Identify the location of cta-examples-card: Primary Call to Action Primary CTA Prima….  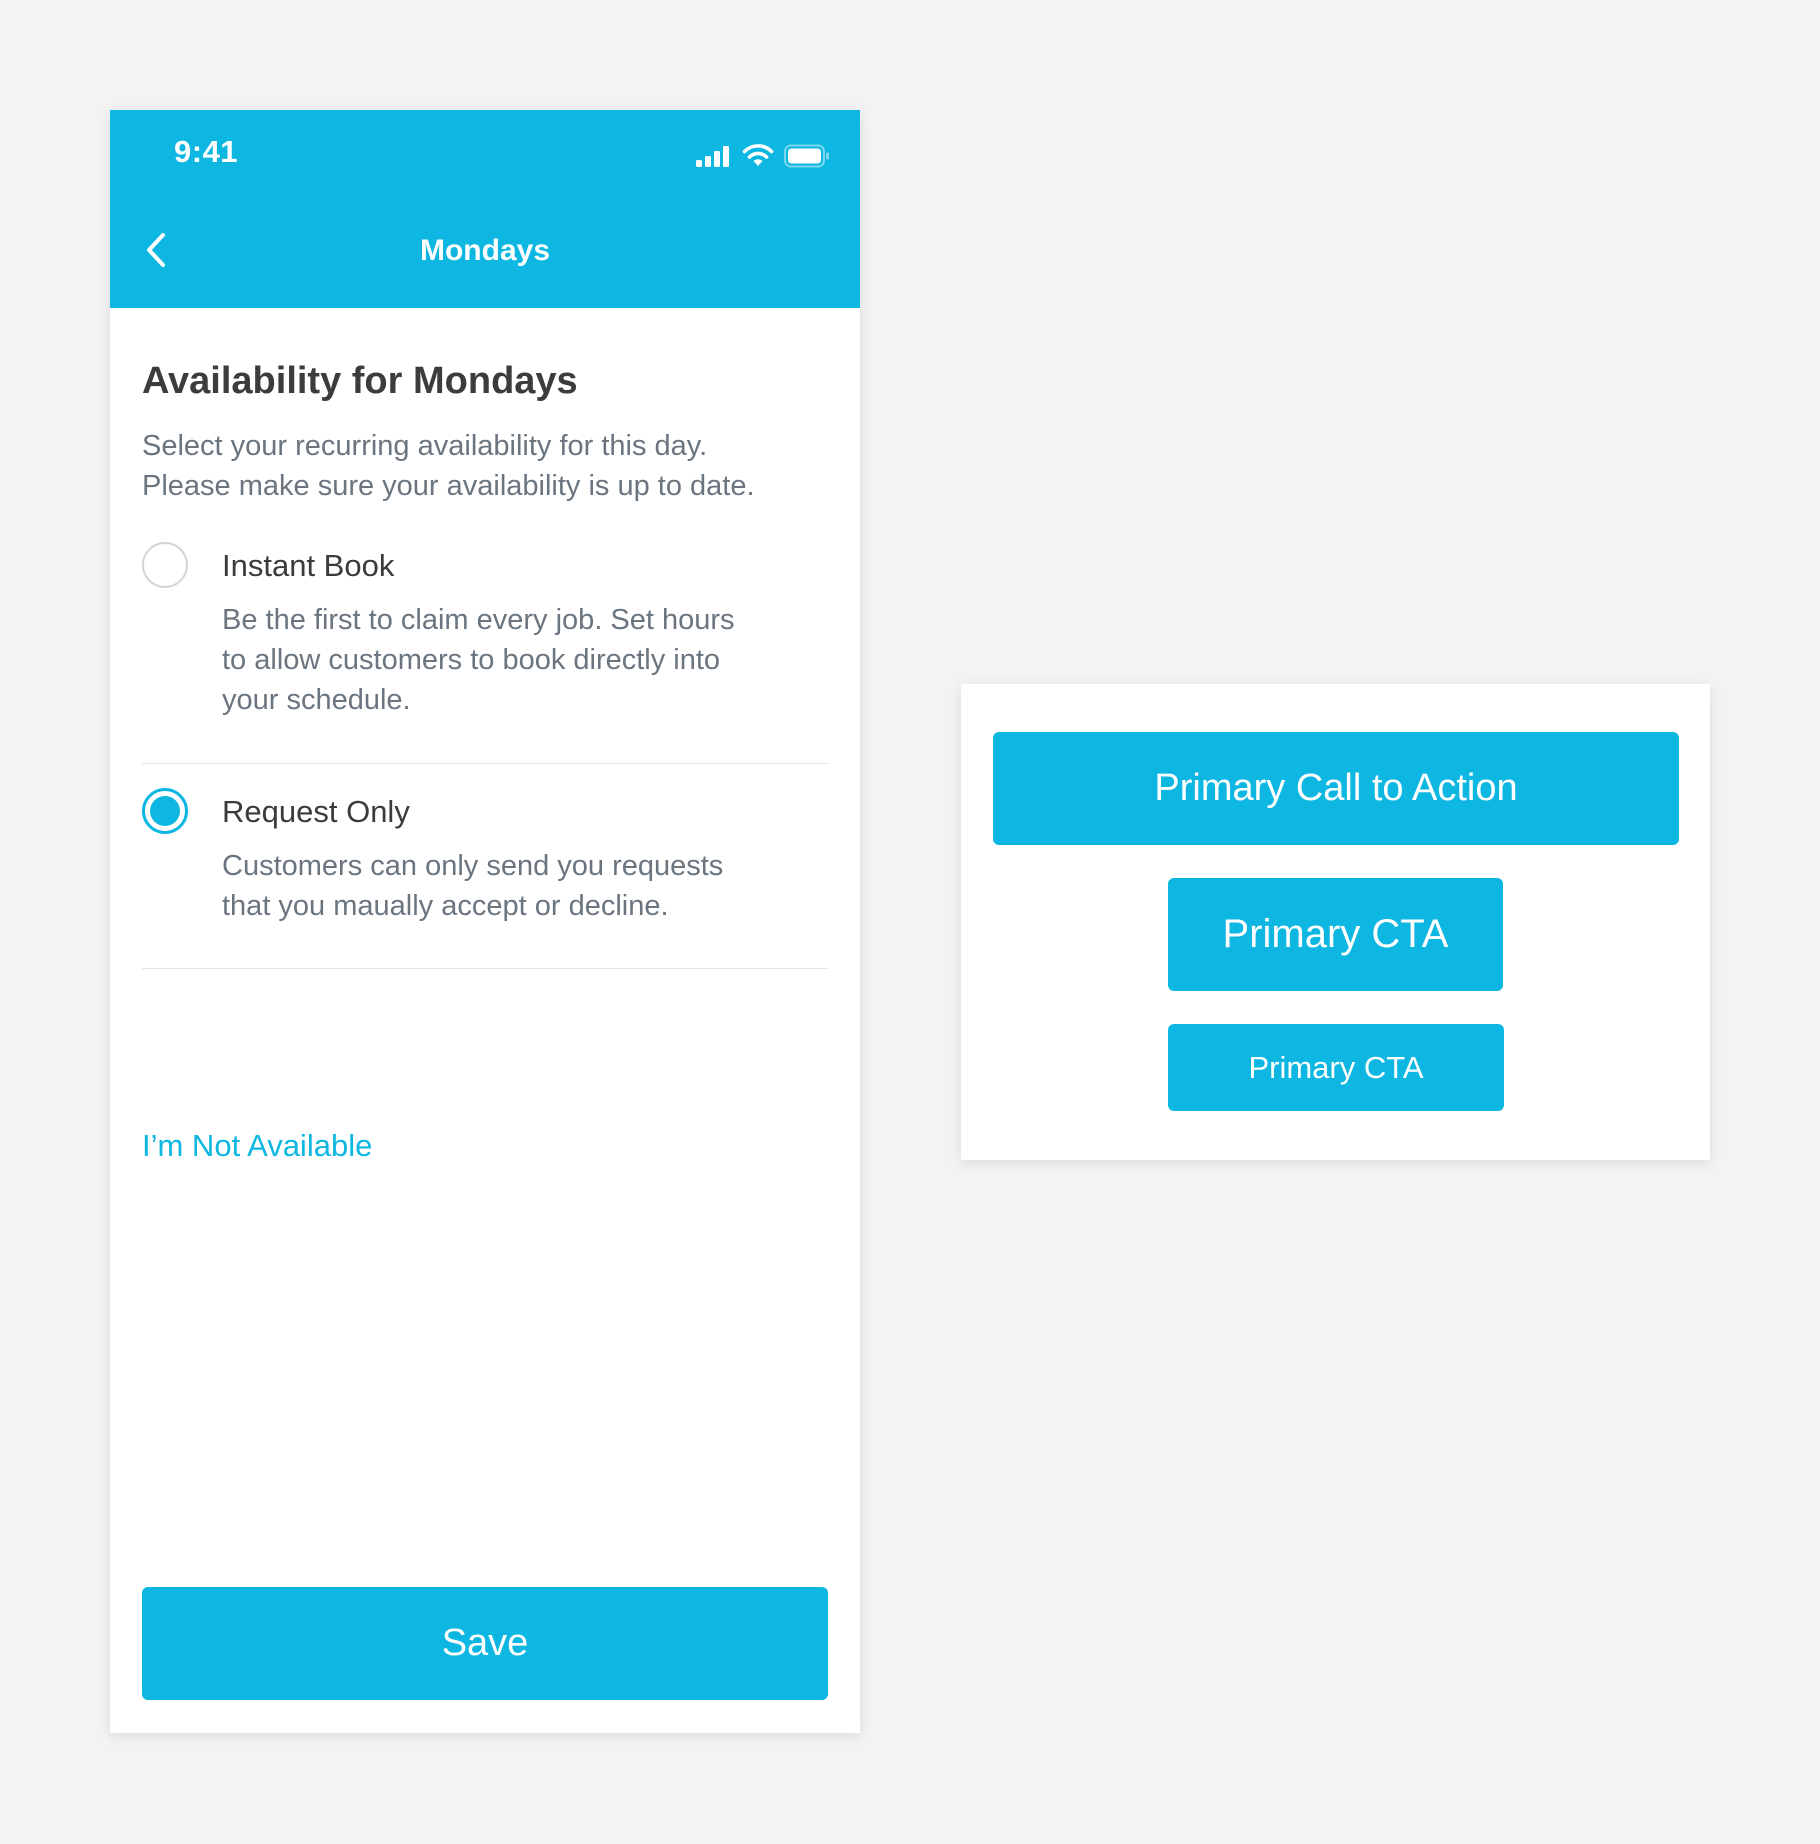
(1335, 922).